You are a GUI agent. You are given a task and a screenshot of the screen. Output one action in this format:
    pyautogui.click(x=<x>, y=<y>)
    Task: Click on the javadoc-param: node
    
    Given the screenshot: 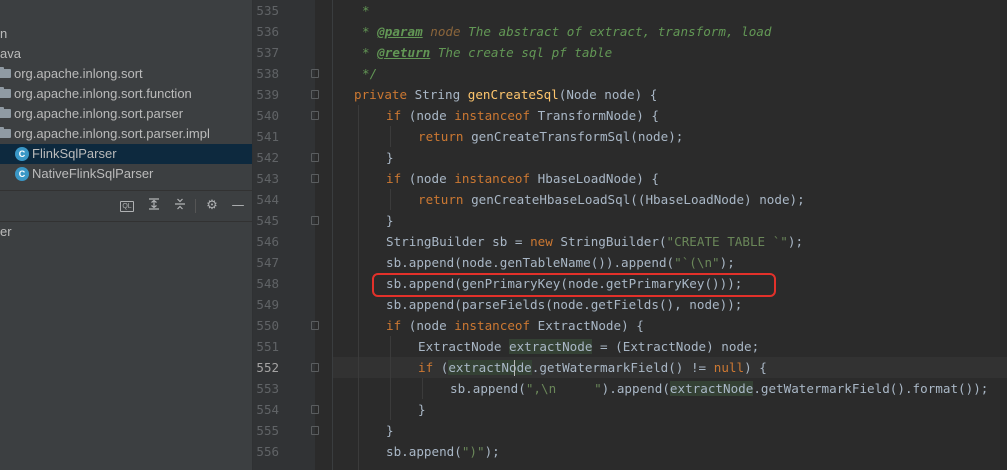 What is the action you would take?
    pyautogui.click(x=441, y=31)
    